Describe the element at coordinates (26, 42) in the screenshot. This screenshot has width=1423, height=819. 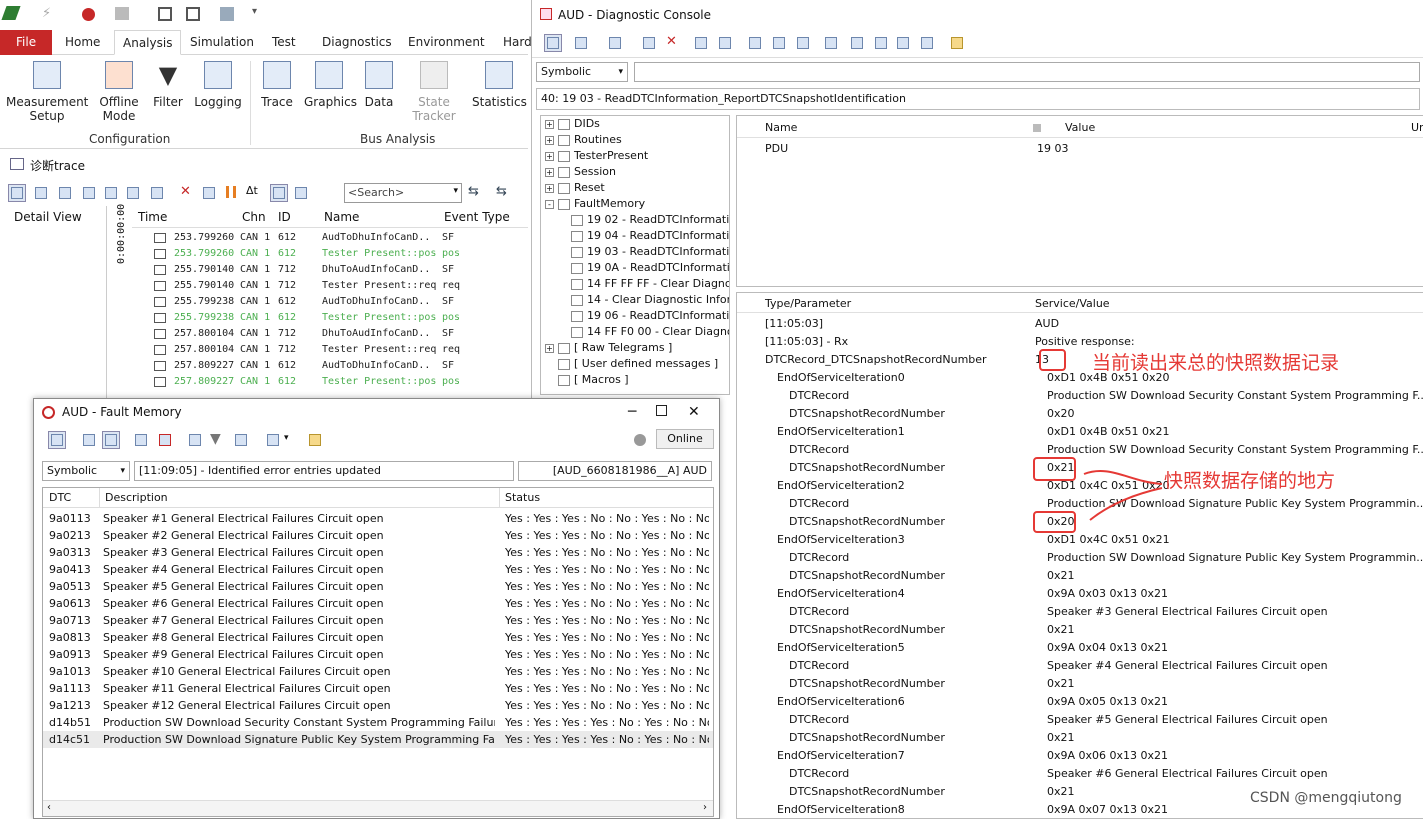
I see `tab-file: File` at that location.